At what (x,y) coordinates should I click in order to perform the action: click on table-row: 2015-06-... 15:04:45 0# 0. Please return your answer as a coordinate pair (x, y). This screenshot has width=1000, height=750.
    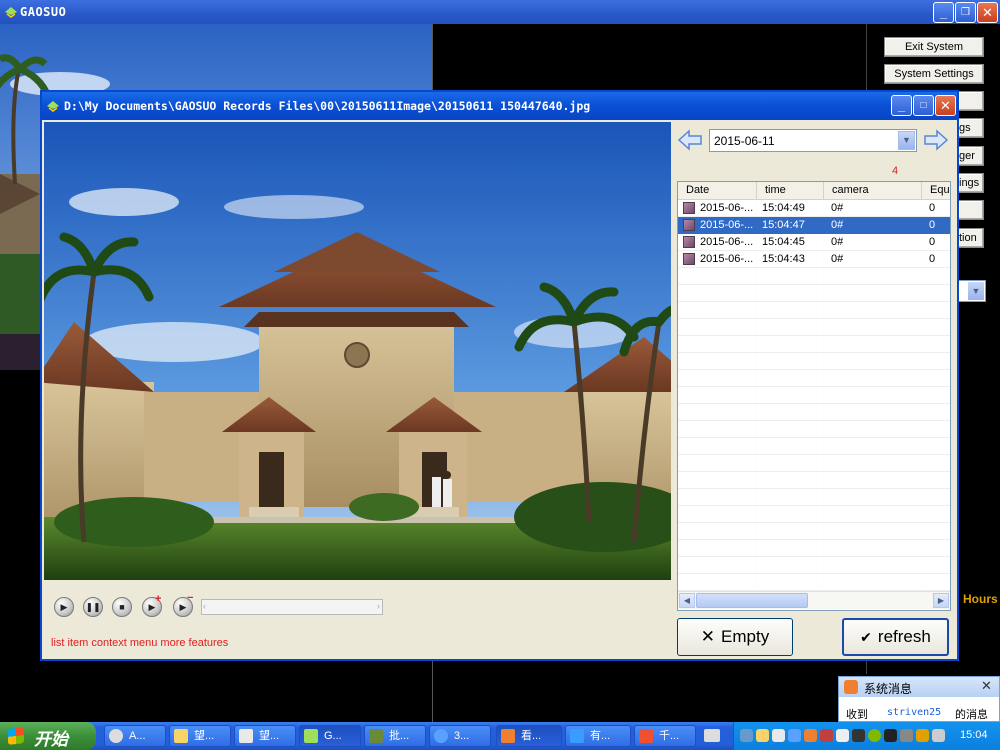
    Looking at the image, I should click on (814, 242).